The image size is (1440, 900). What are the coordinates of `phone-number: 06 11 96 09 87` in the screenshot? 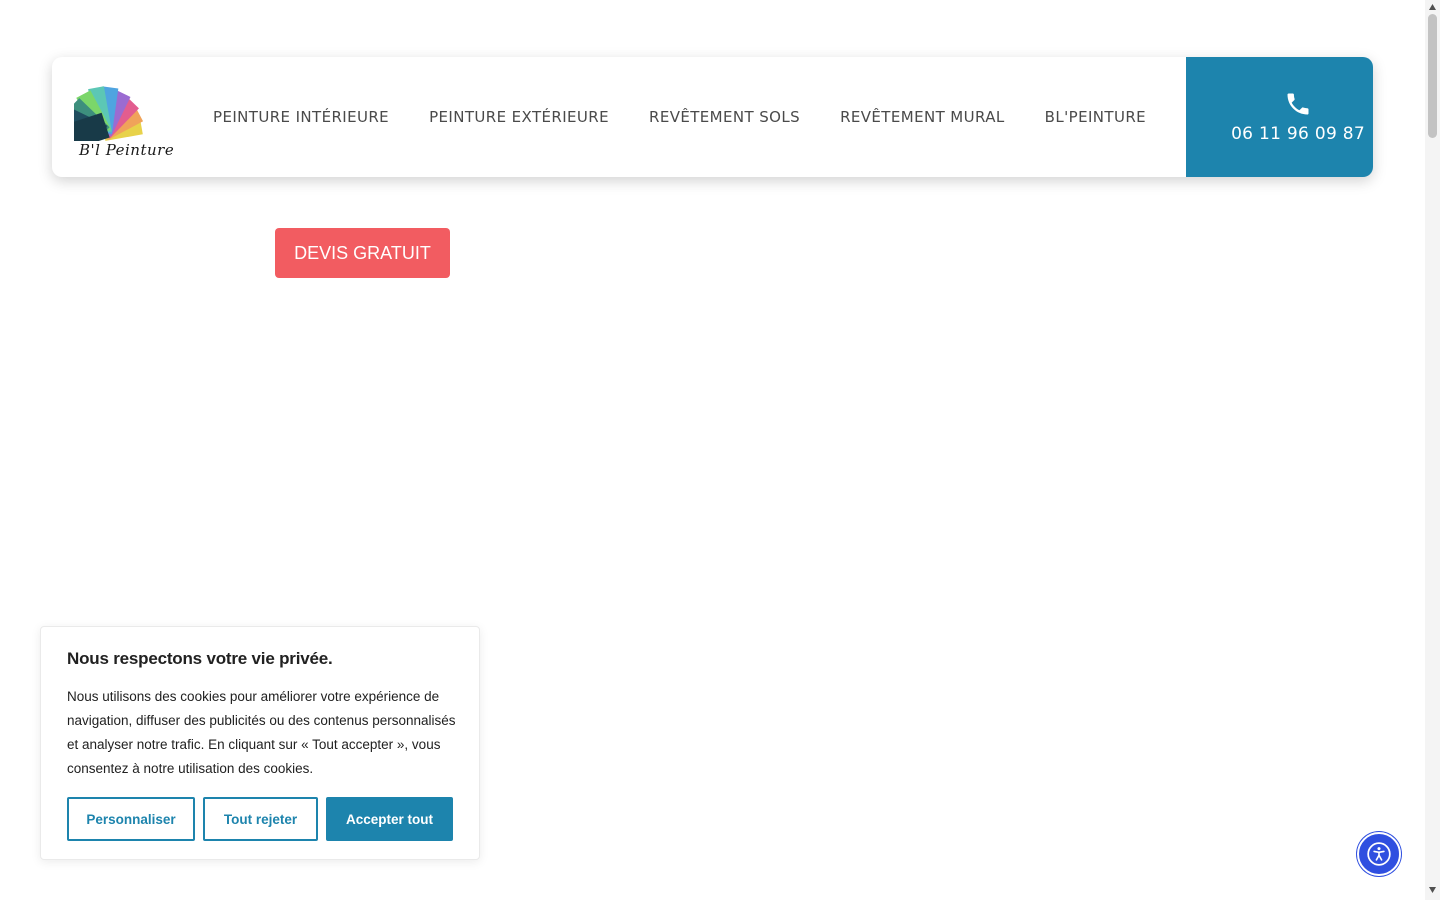 It's located at (1298, 134).